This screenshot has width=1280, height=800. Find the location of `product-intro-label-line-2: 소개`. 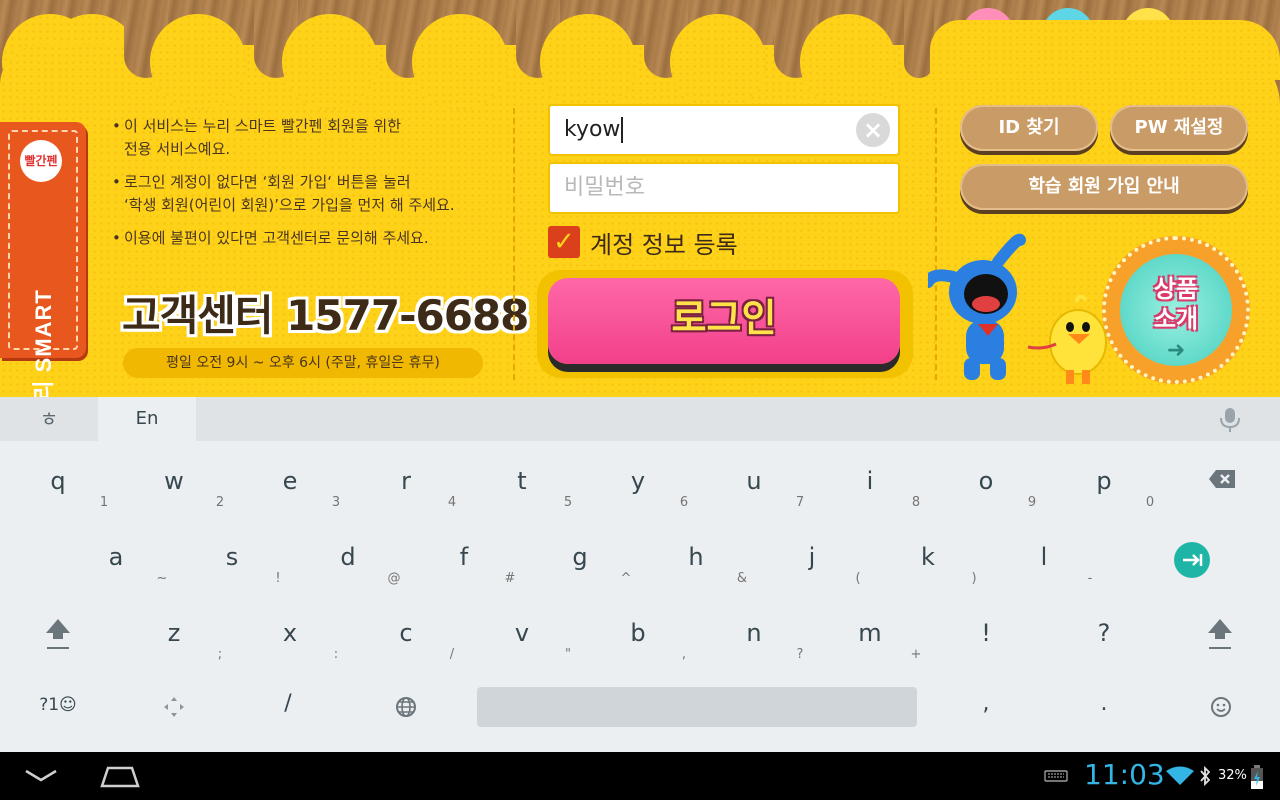

product-intro-label-line-2: 소개 is located at coordinates (1176, 319).